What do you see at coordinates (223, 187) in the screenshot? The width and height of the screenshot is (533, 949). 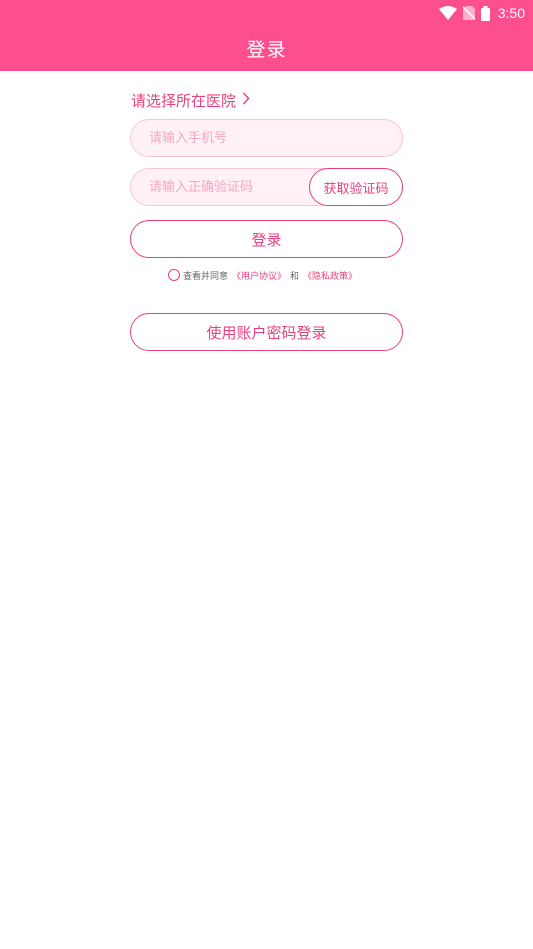 I see `code-input` at bounding box center [223, 187].